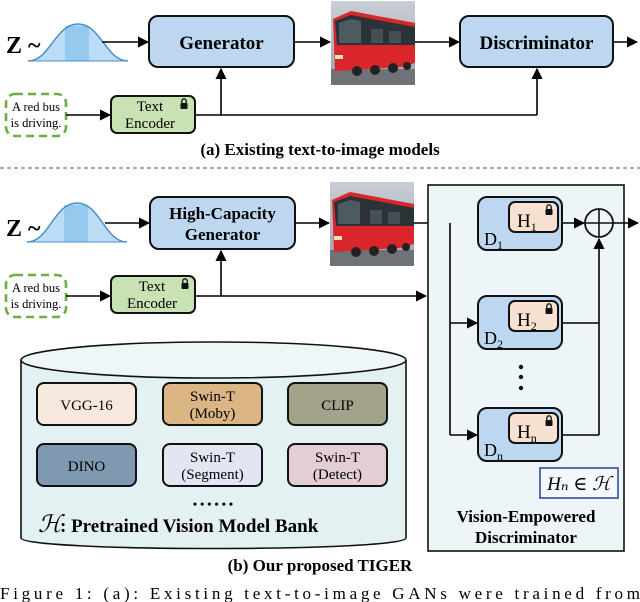 This screenshot has height=602, width=640. What do you see at coordinates (212, 475) in the screenshot?
I see `model-swin-segment-label-2: (Segment)` at bounding box center [212, 475].